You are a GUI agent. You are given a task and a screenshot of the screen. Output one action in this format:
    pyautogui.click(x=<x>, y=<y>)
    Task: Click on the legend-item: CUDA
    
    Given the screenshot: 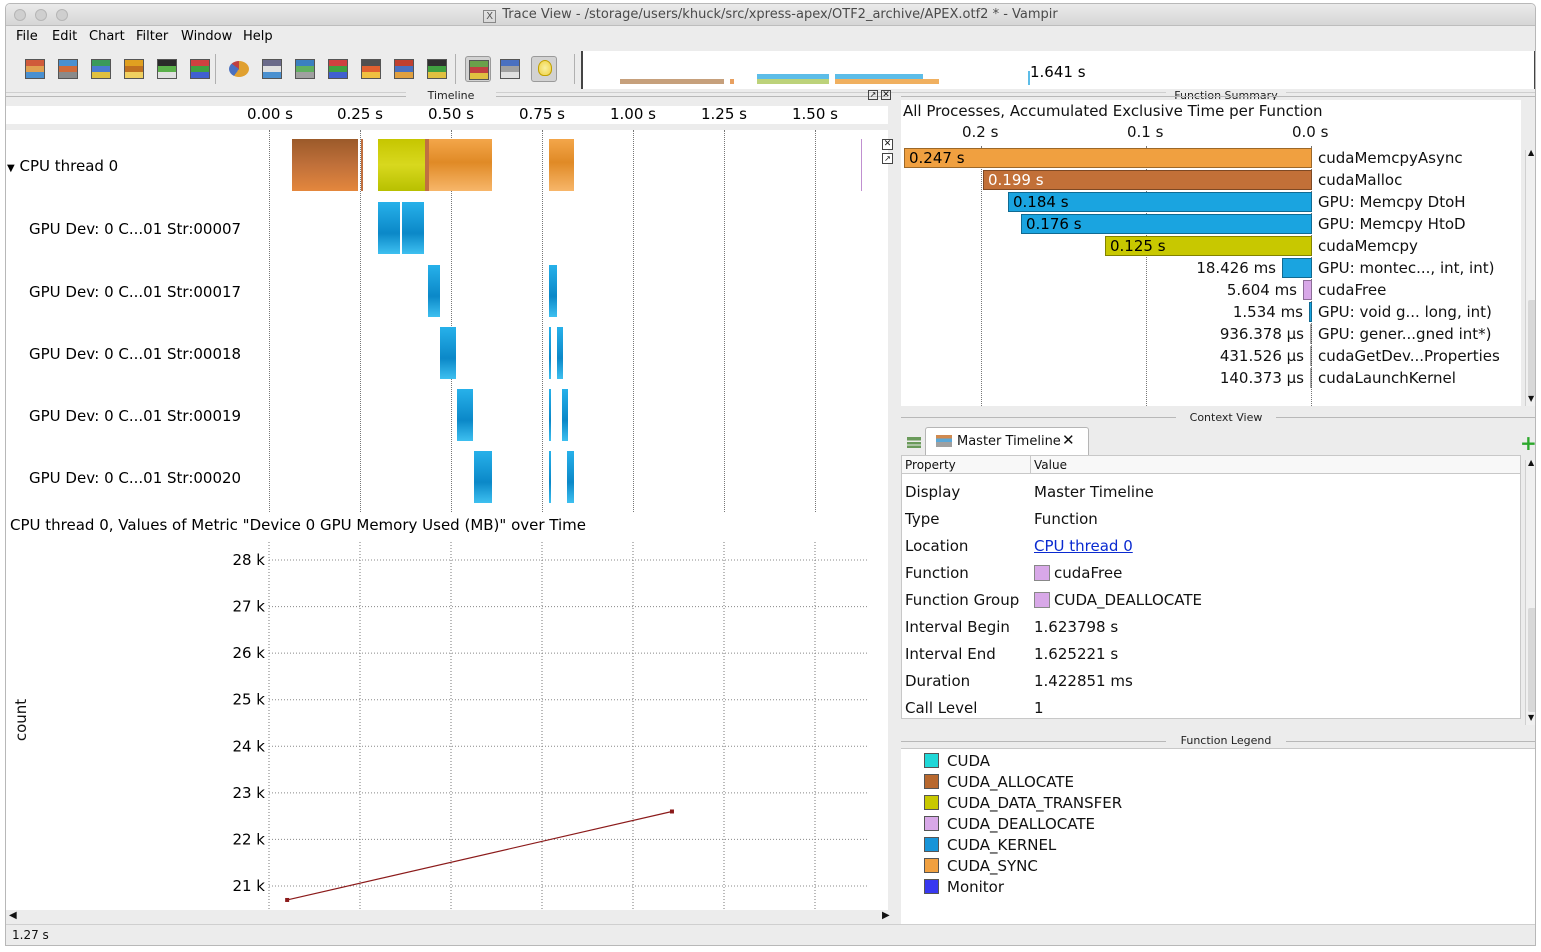 What is the action you would take?
    pyautogui.click(x=957, y=761)
    